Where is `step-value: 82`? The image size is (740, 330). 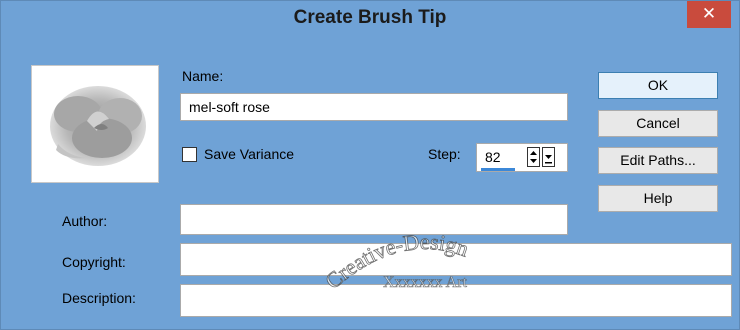 step-value: 82 is located at coordinates (493, 157).